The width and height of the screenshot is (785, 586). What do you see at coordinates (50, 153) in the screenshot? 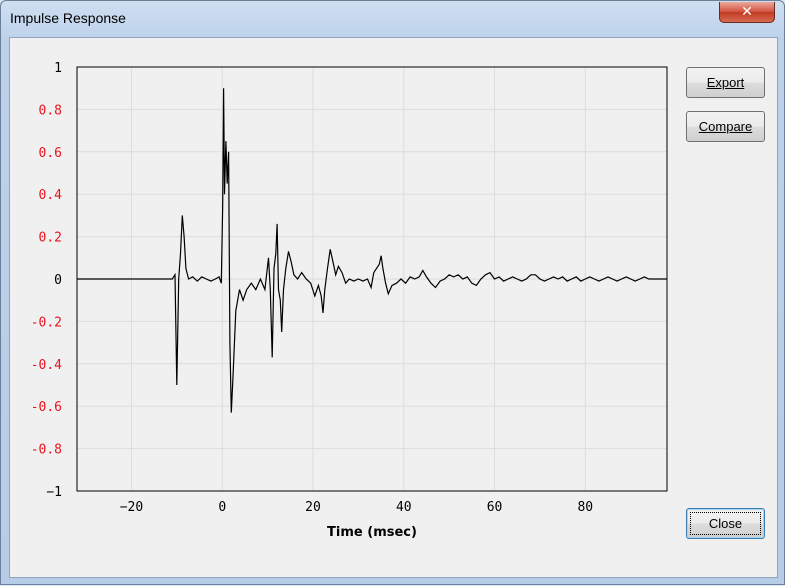
I see `y-tick-label: 0.6` at bounding box center [50, 153].